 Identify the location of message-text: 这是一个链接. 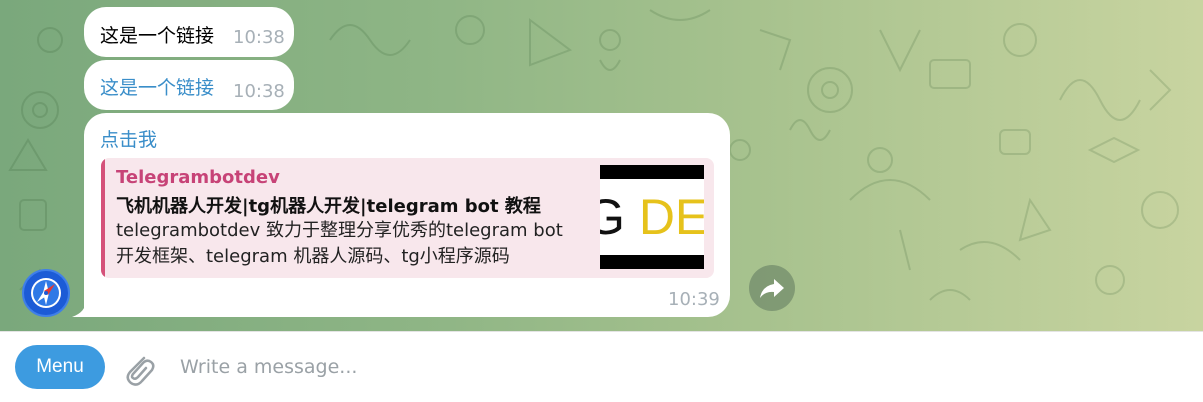
(157, 36).